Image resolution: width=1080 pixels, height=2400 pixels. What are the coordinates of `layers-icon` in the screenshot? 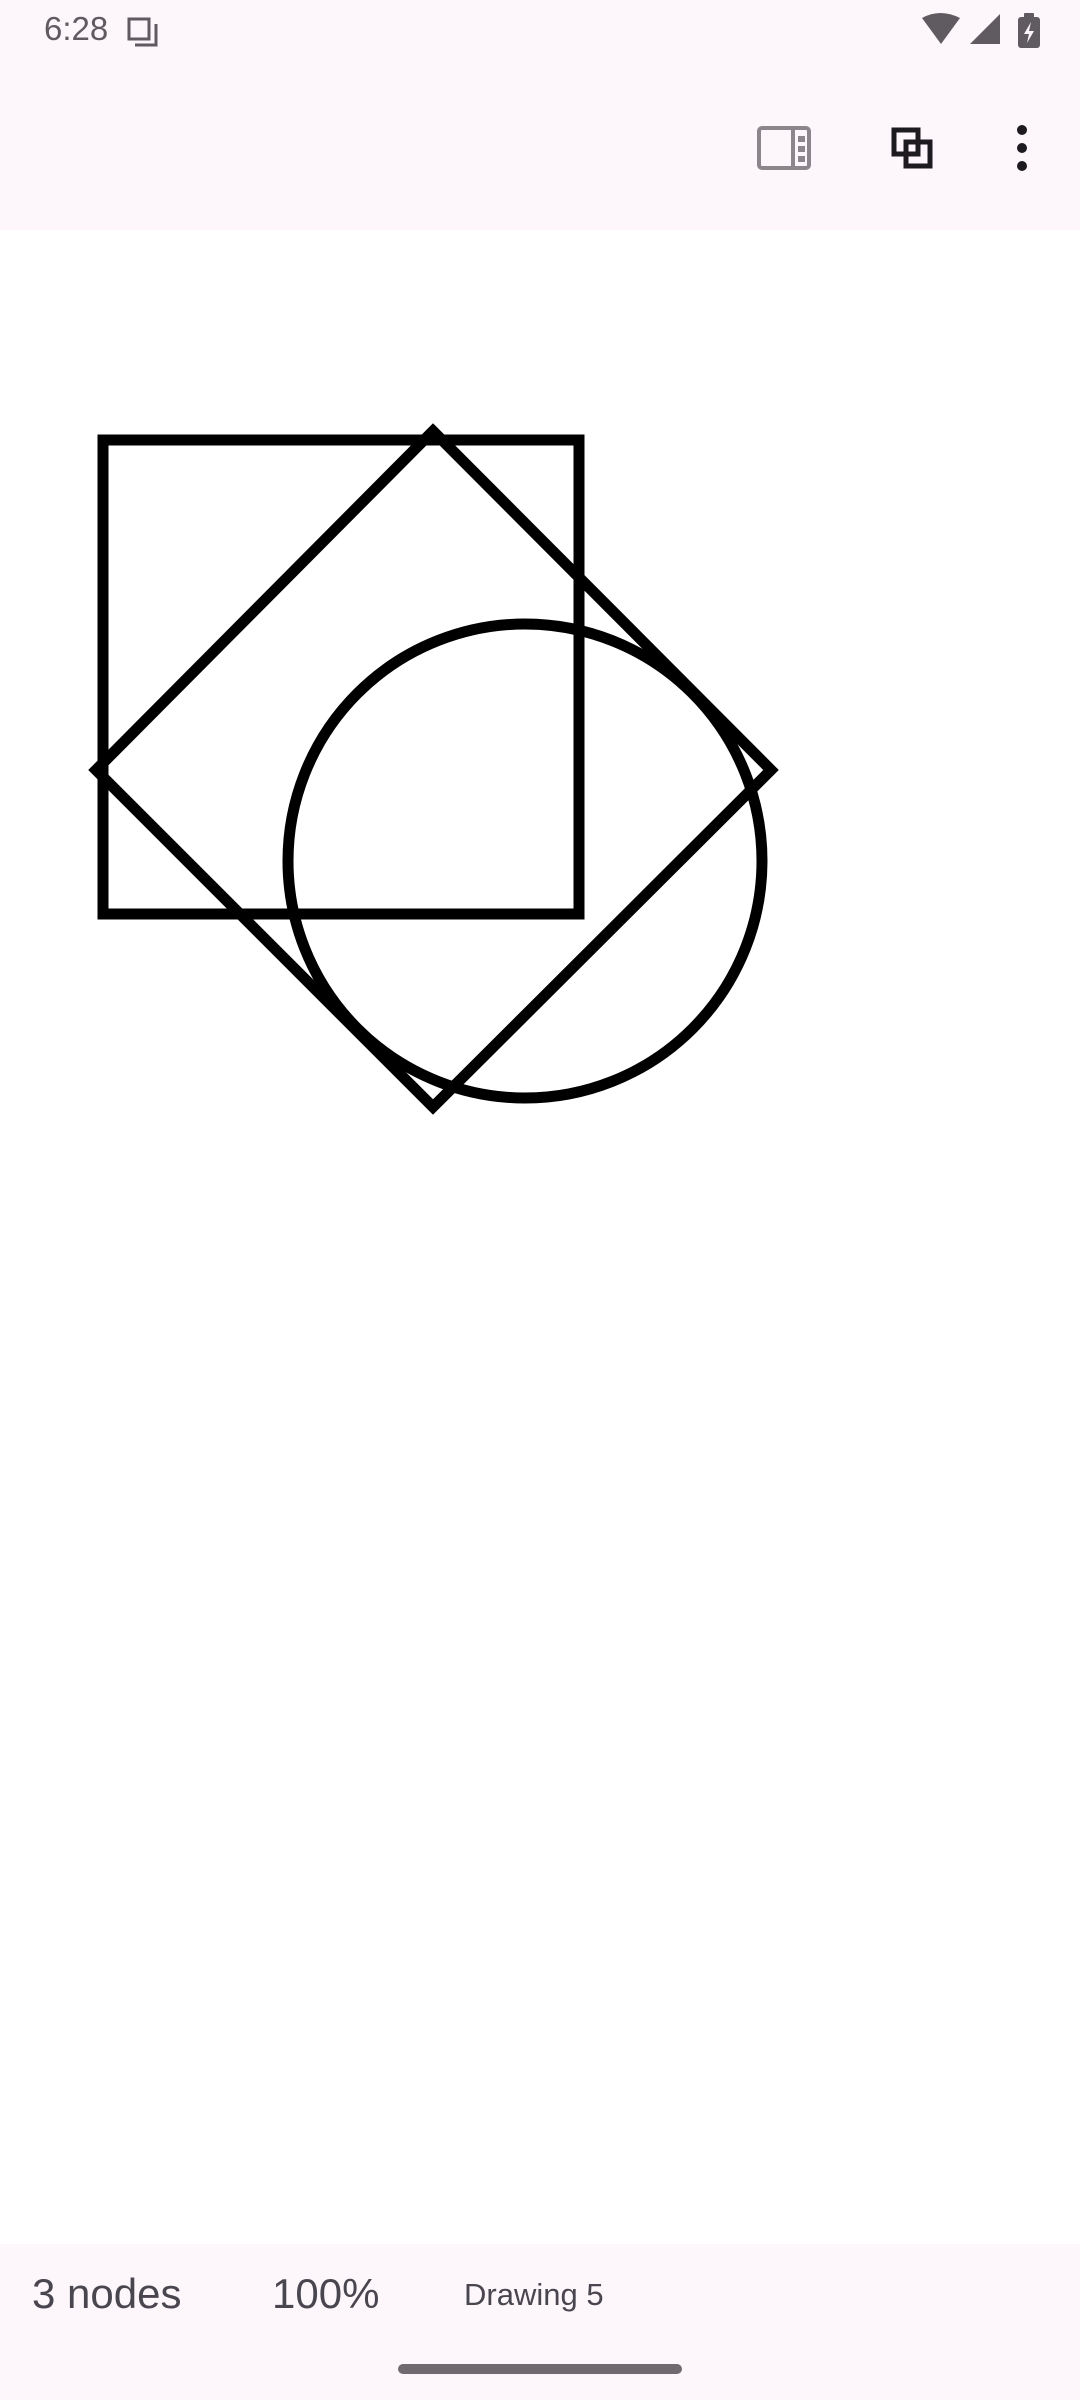 It's located at (912, 148).